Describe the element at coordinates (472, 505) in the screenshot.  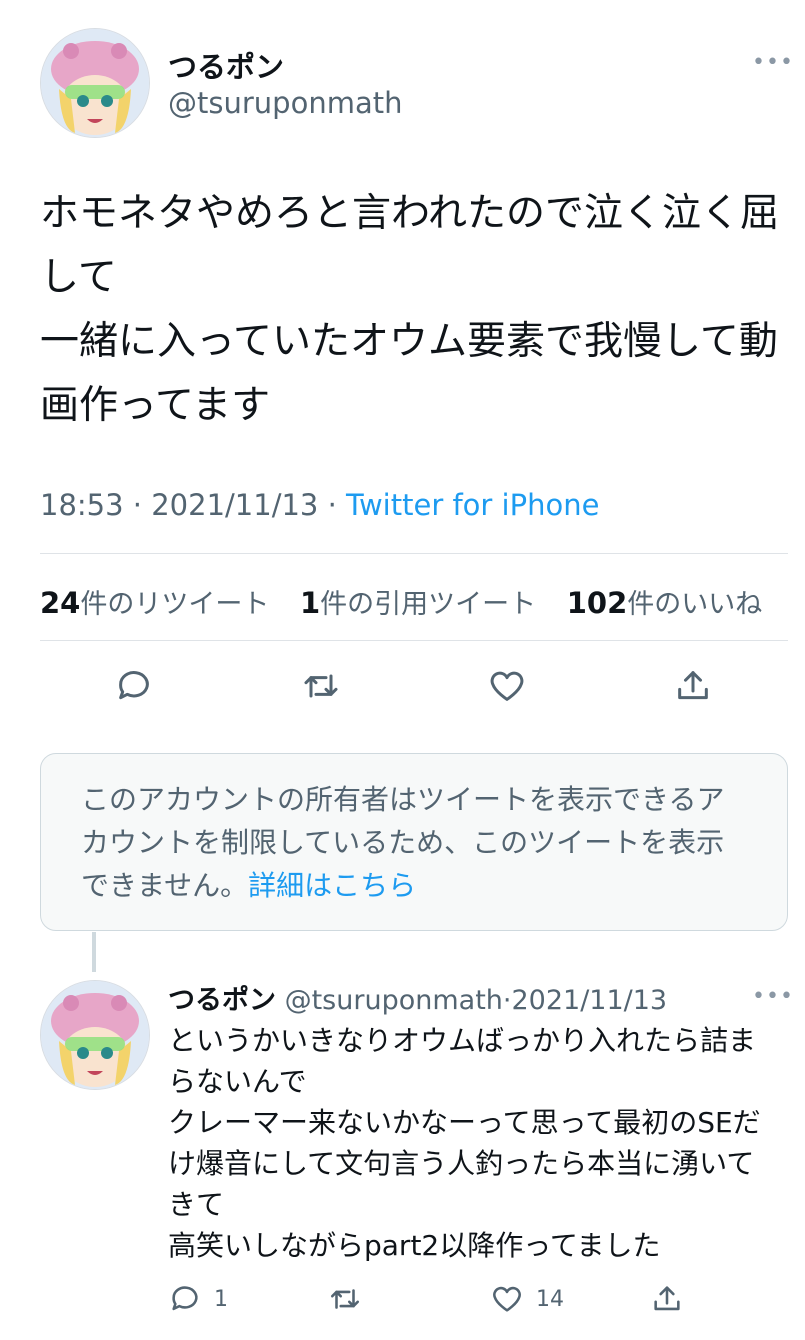
I see `tweet-source-link: Twitter for iPhone` at that location.